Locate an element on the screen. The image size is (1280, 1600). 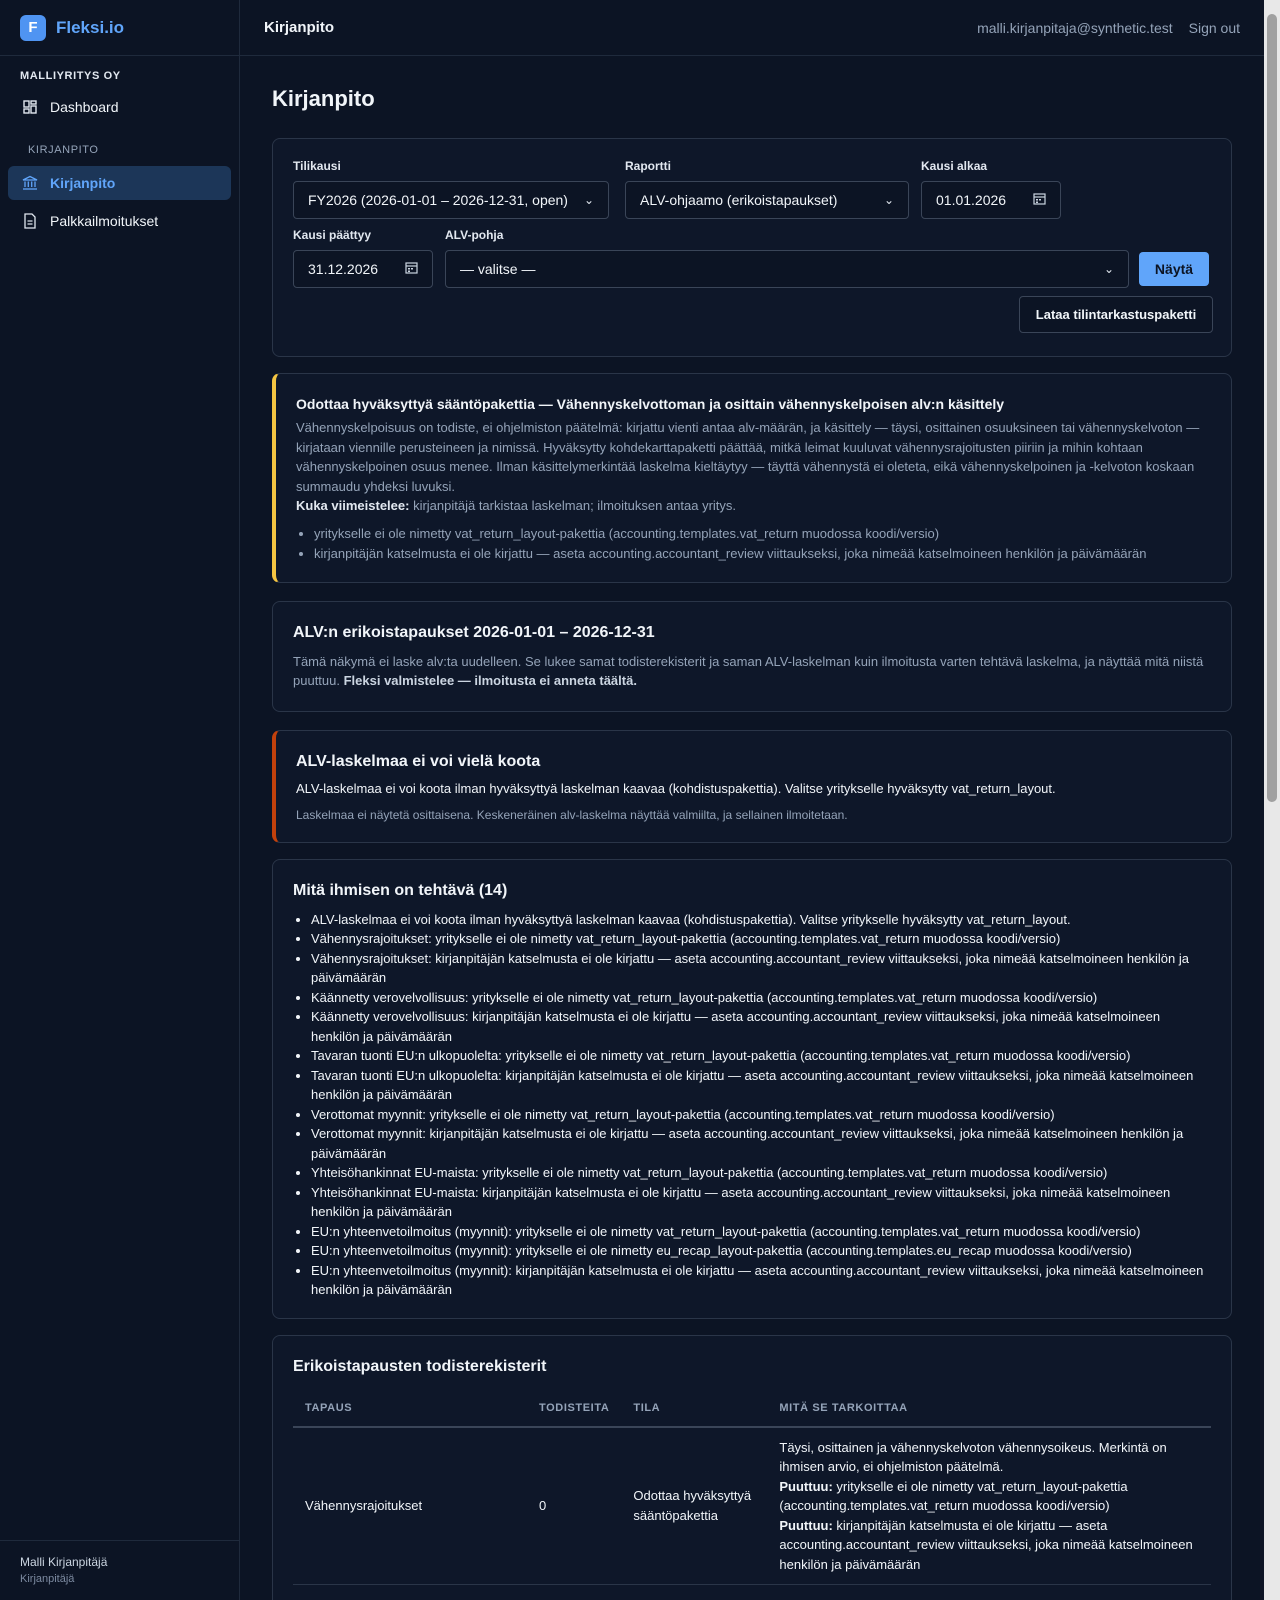
period-end-input: 31.12.2026 is located at coordinates (363, 269).